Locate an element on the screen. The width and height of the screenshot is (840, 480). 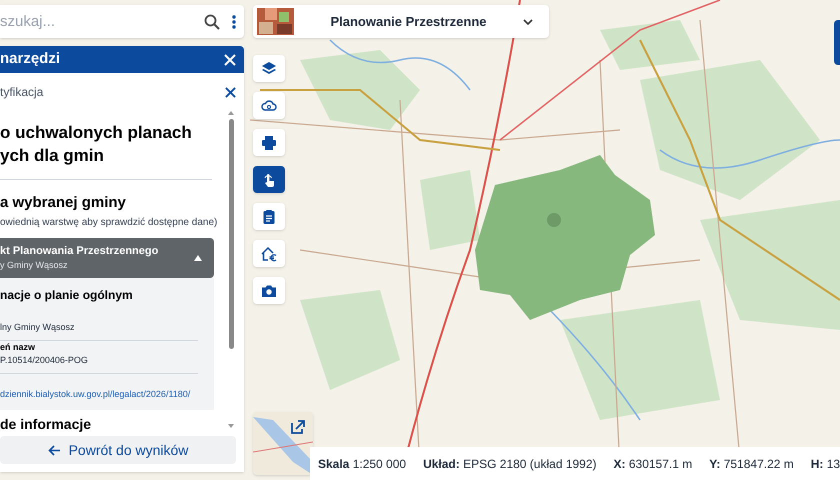
accordion-subtitle: y Gminy Wąsosz is located at coordinates (34, 265).